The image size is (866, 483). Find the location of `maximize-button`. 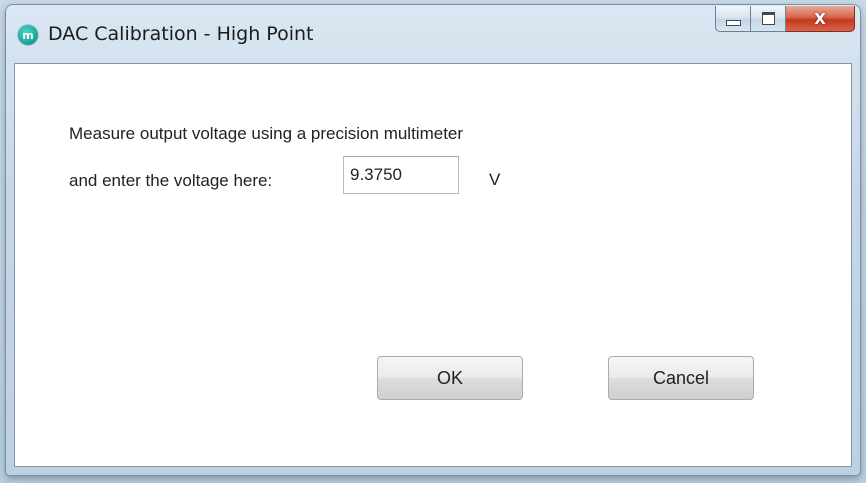

maximize-button is located at coordinates (768, 19).